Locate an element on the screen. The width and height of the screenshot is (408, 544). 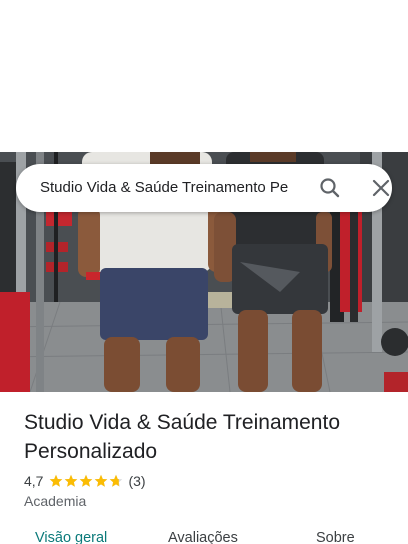
search-bar: Studio Vida & Saúde Treinamento Pe is located at coordinates (204, 188).